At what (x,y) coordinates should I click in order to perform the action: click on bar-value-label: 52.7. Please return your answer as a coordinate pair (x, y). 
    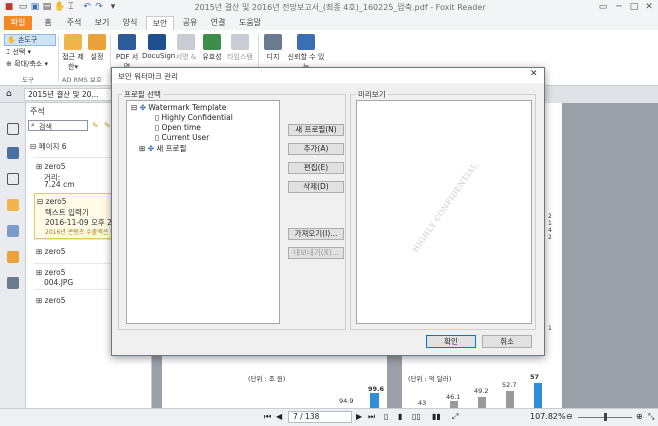
    Looking at the image, I should click on (509, 385).